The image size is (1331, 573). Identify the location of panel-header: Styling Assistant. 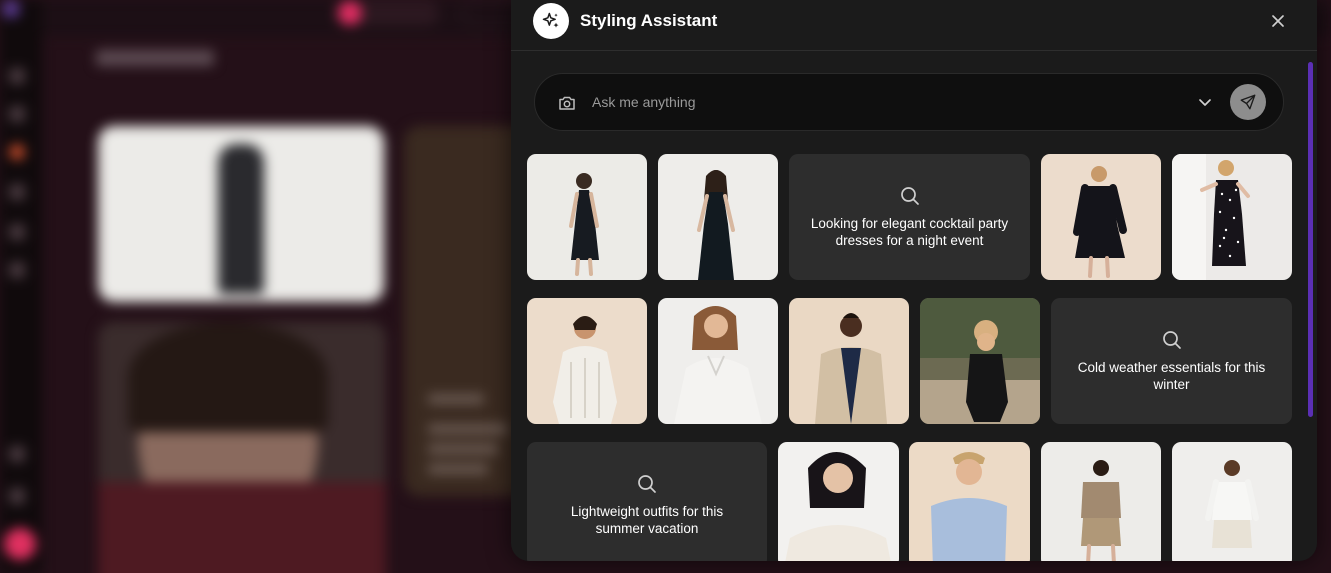
(914, 25).